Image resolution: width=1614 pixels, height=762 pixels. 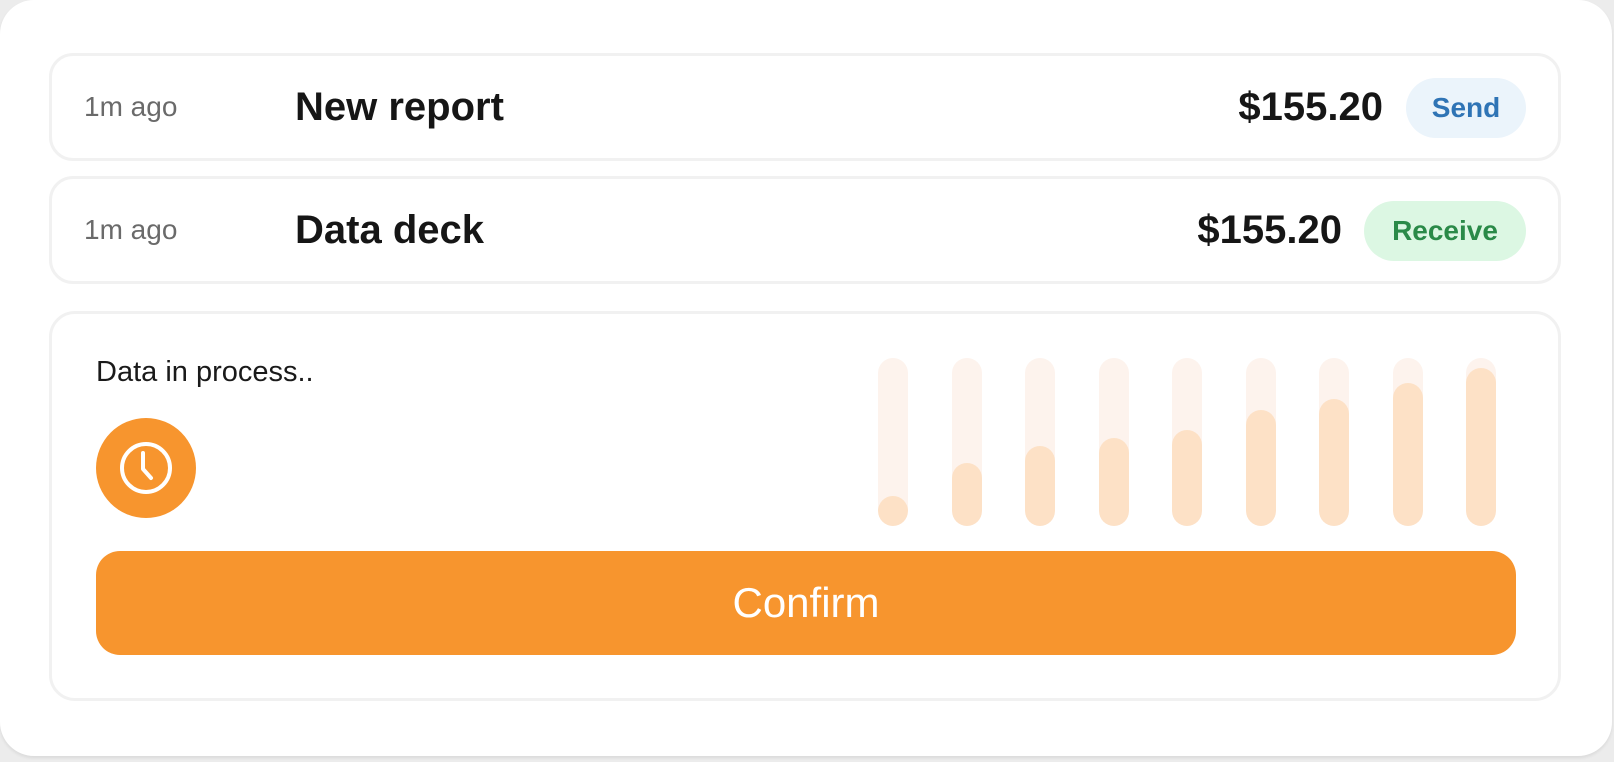 What do you see at coordinates (399, 107) in the screenshot?
I see `transaction-title: New report` at bounding box center [399, 107].